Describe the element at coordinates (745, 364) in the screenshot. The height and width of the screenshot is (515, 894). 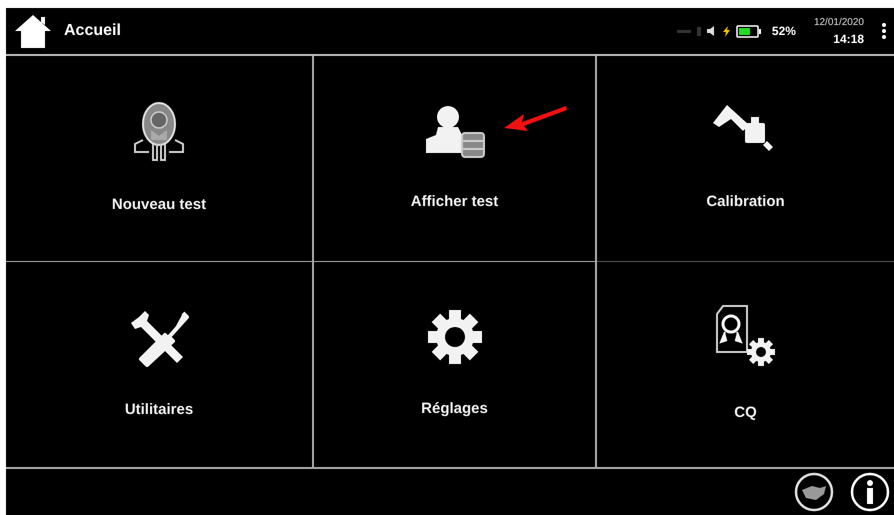
I see `menu-tile: CQ` at that location.